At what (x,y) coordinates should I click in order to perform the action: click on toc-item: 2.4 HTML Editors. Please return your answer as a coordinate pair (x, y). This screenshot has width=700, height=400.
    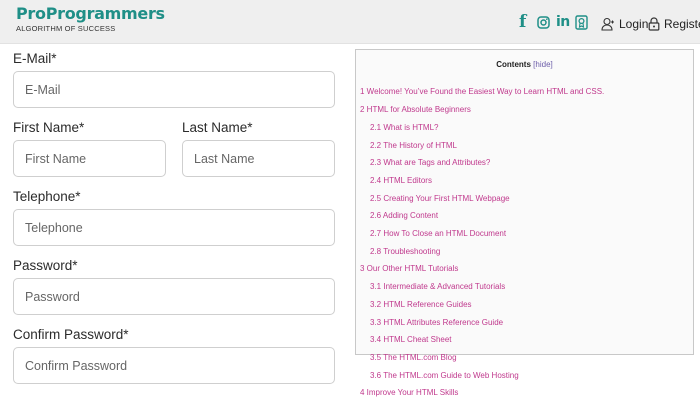
    Looking at the image, I should click on (401, 181).